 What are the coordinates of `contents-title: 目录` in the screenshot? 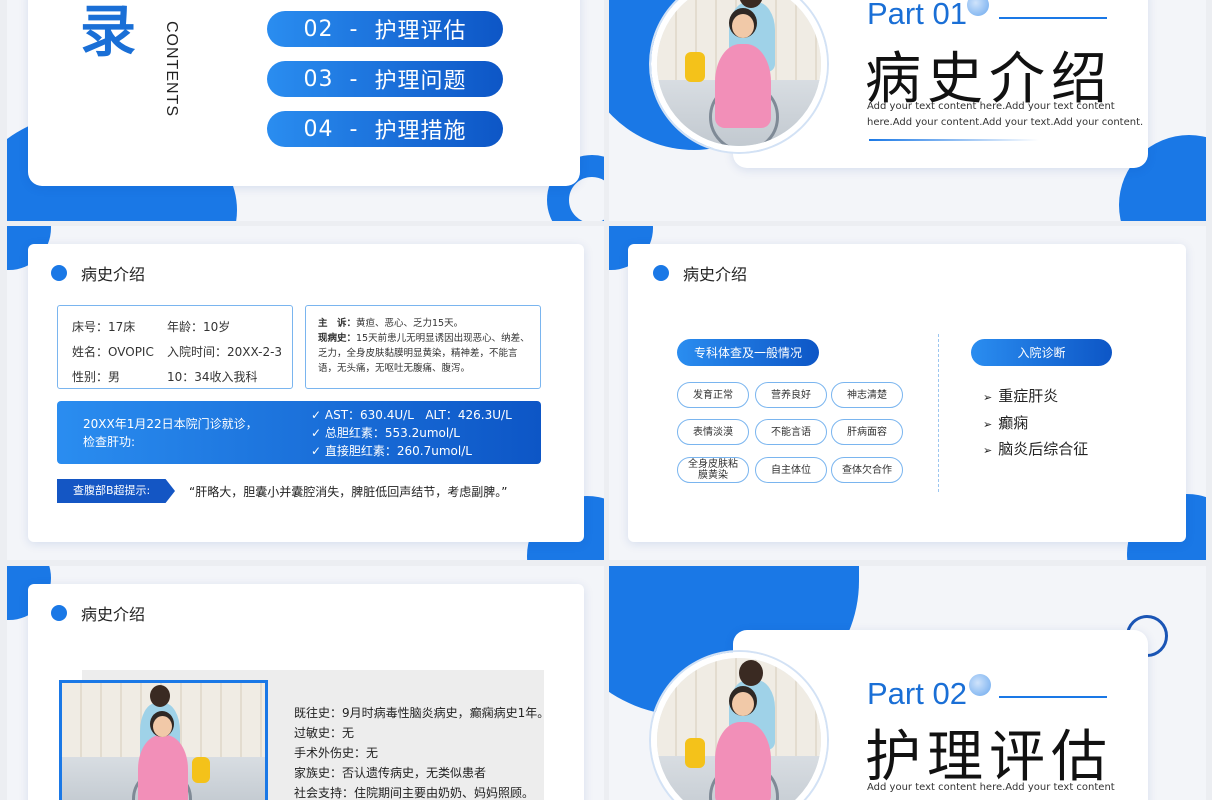 It's located at (108, 32).